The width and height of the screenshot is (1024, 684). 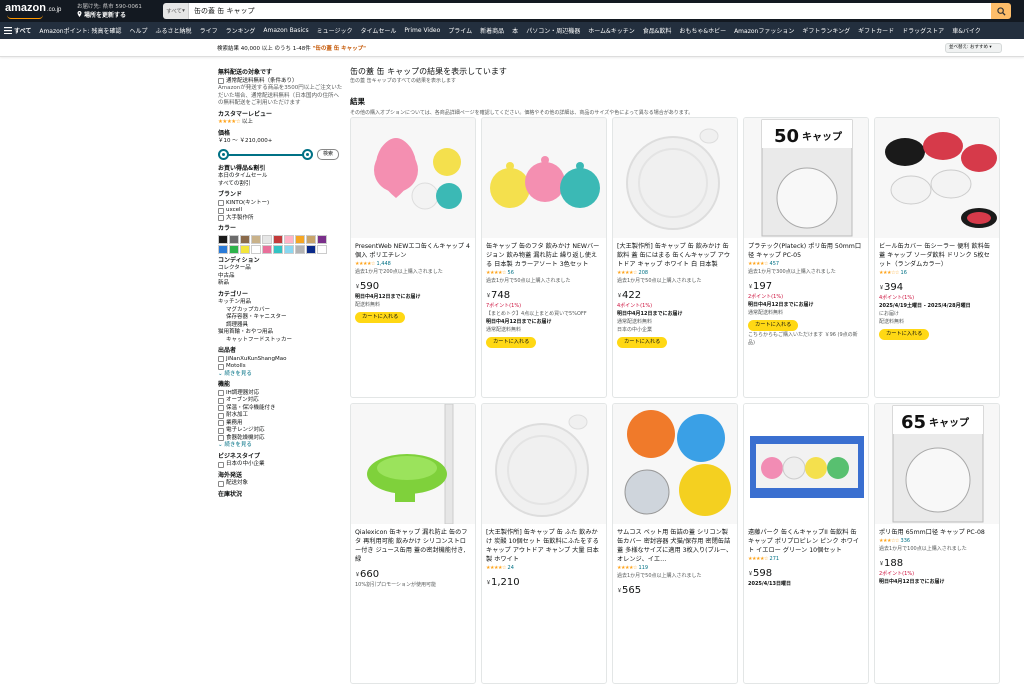 What do you see at coordinates (675, 568) in the screenshot?
I see `product-rating: ★★★★☆ 119` at bounding box center [675, 568].